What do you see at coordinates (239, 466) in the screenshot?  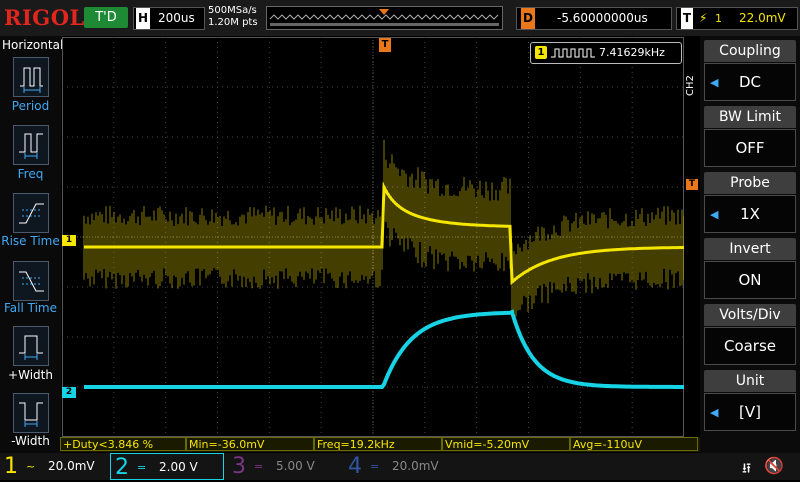 I see `ch3-number: 3` at bounding box center [239, 466].